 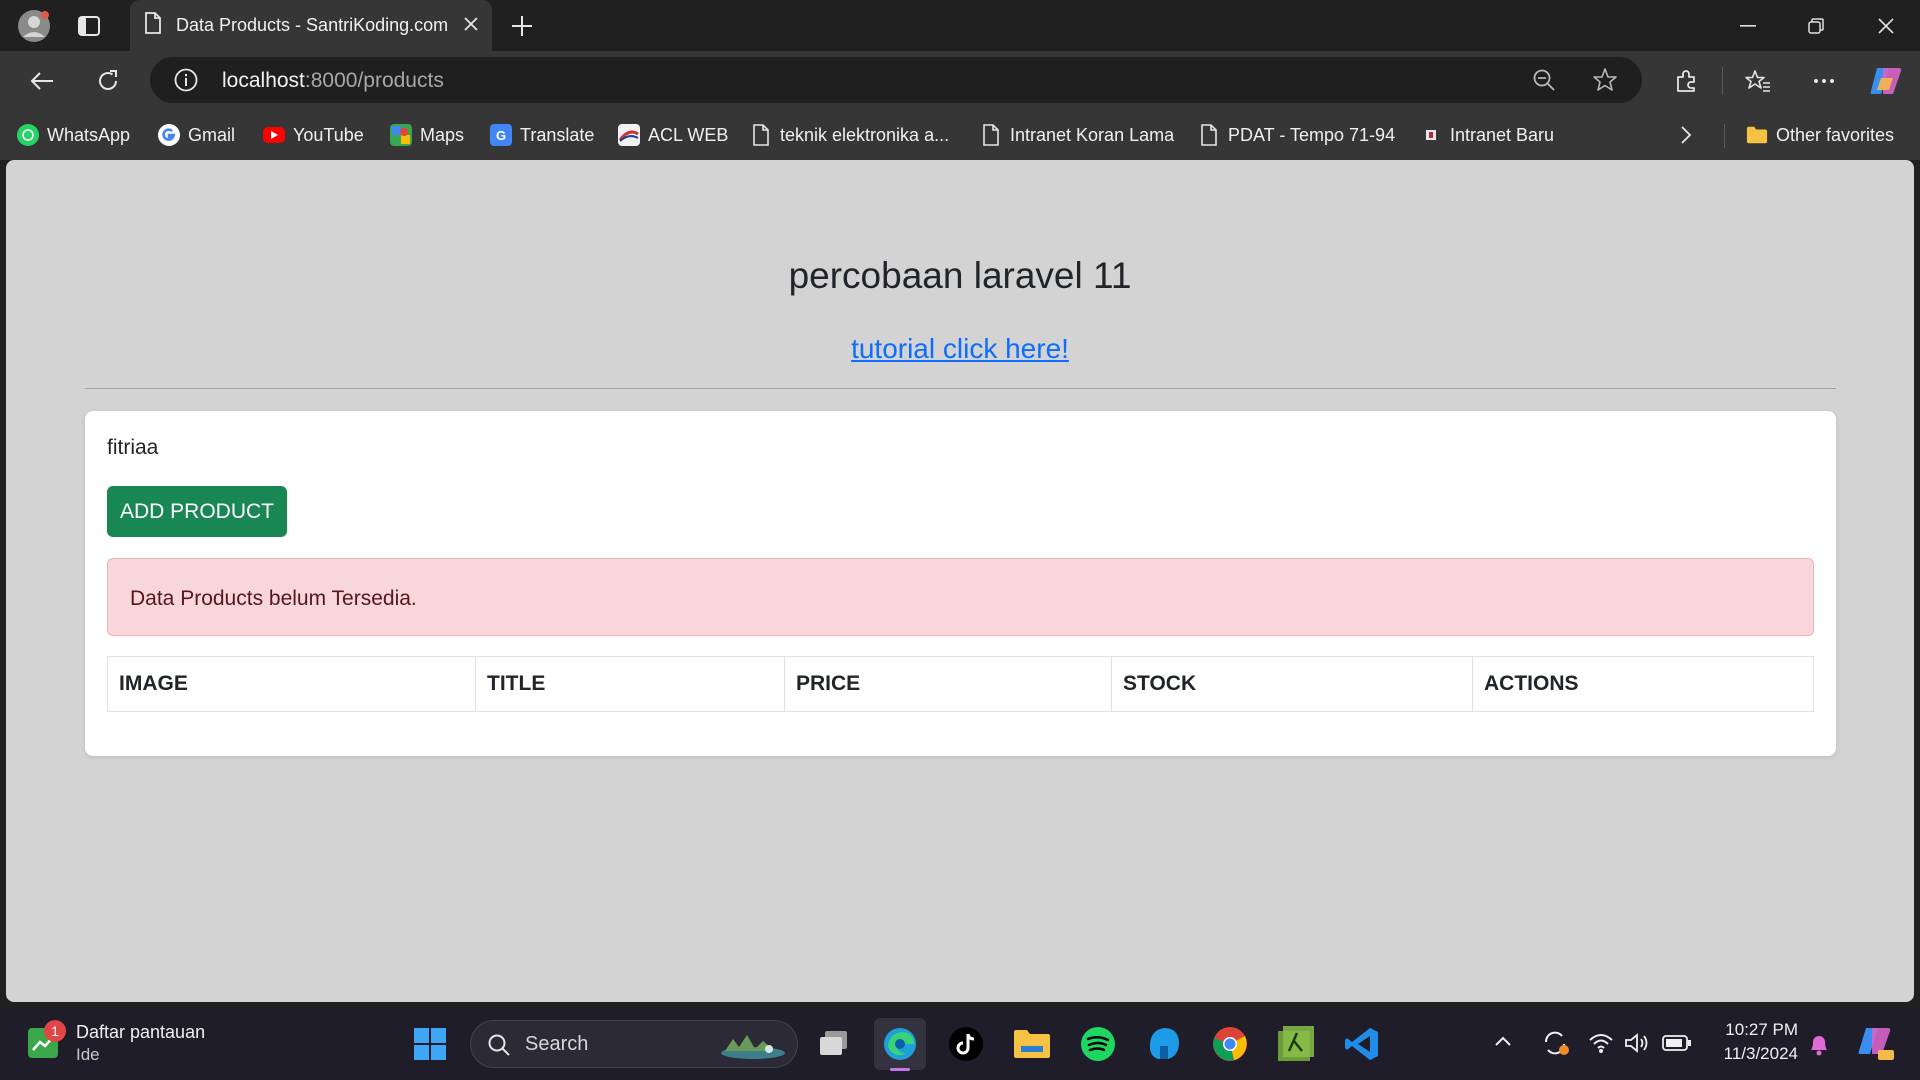 What do you see at coordinates (499, 1047) in the screenshot?
I see `search-icon` at bounding box center [499, 1047].